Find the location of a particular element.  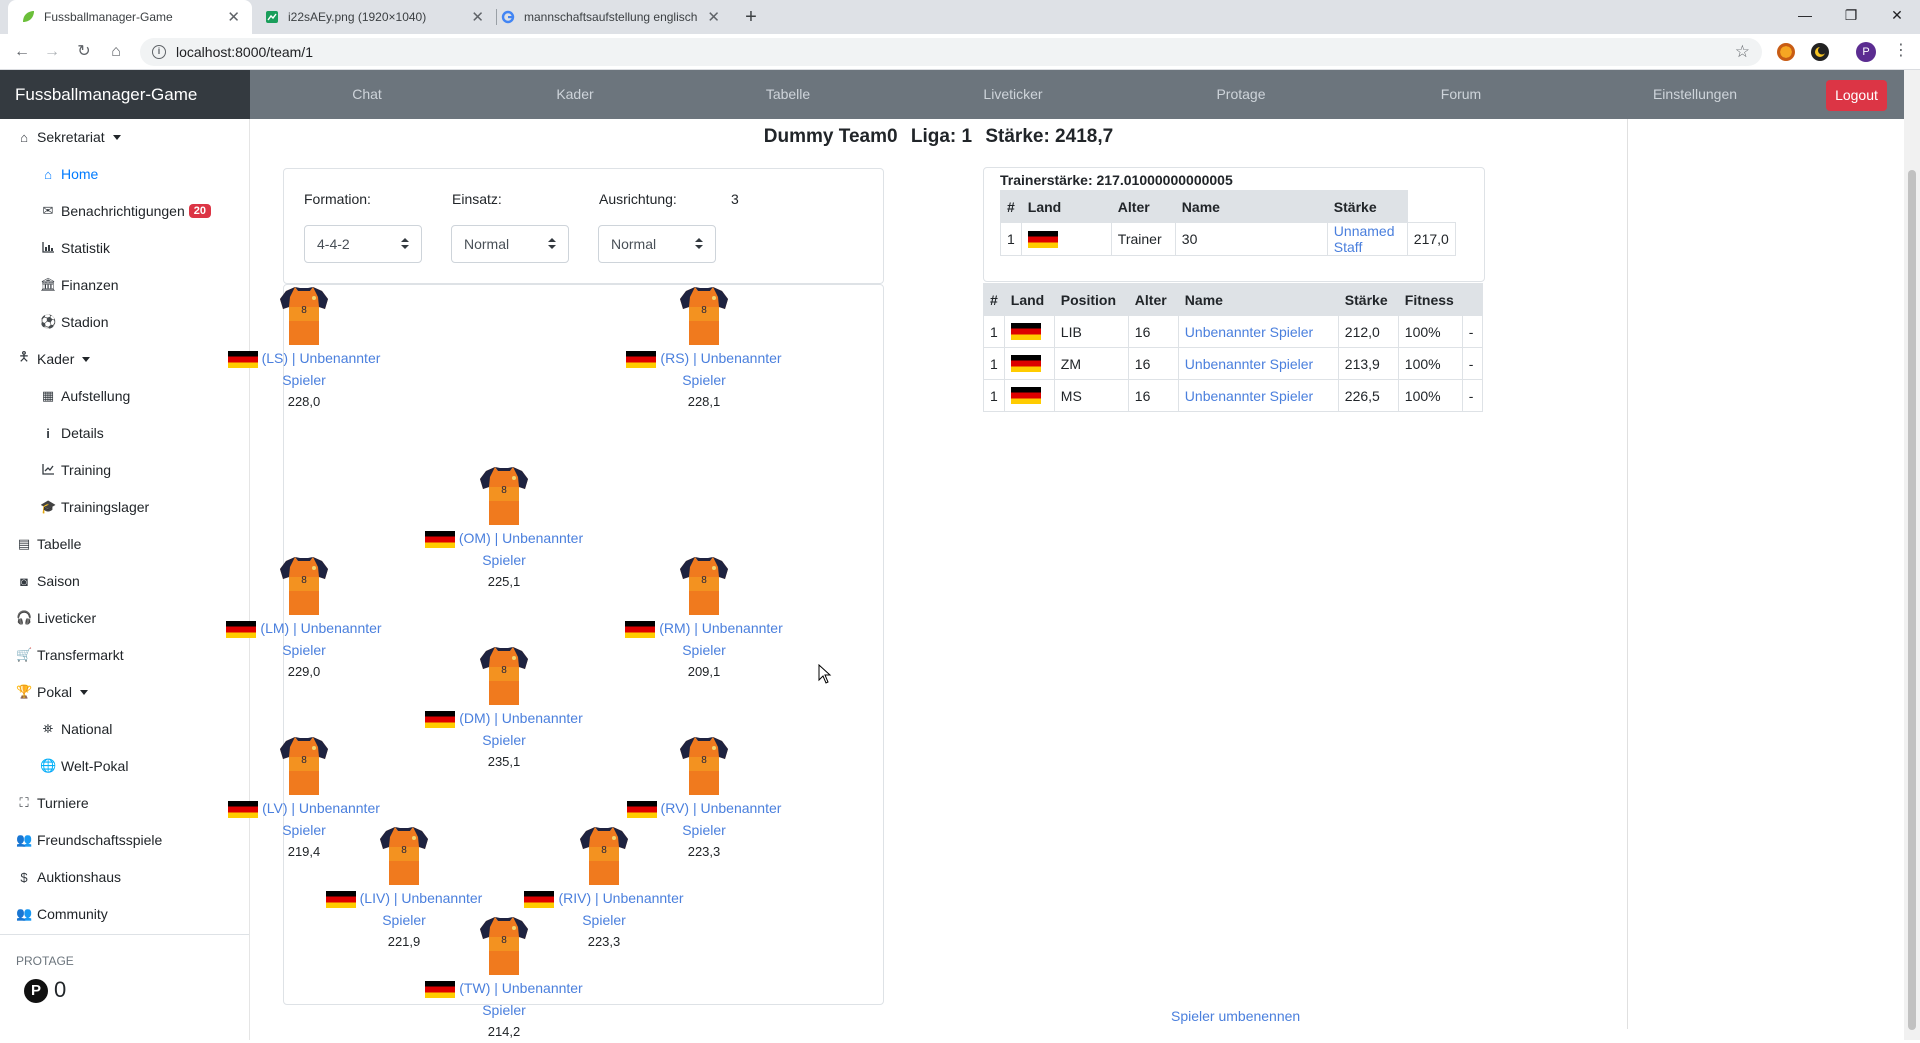

player-position-label: (RM) | Unbenannter is located at coordinates (704, 628).